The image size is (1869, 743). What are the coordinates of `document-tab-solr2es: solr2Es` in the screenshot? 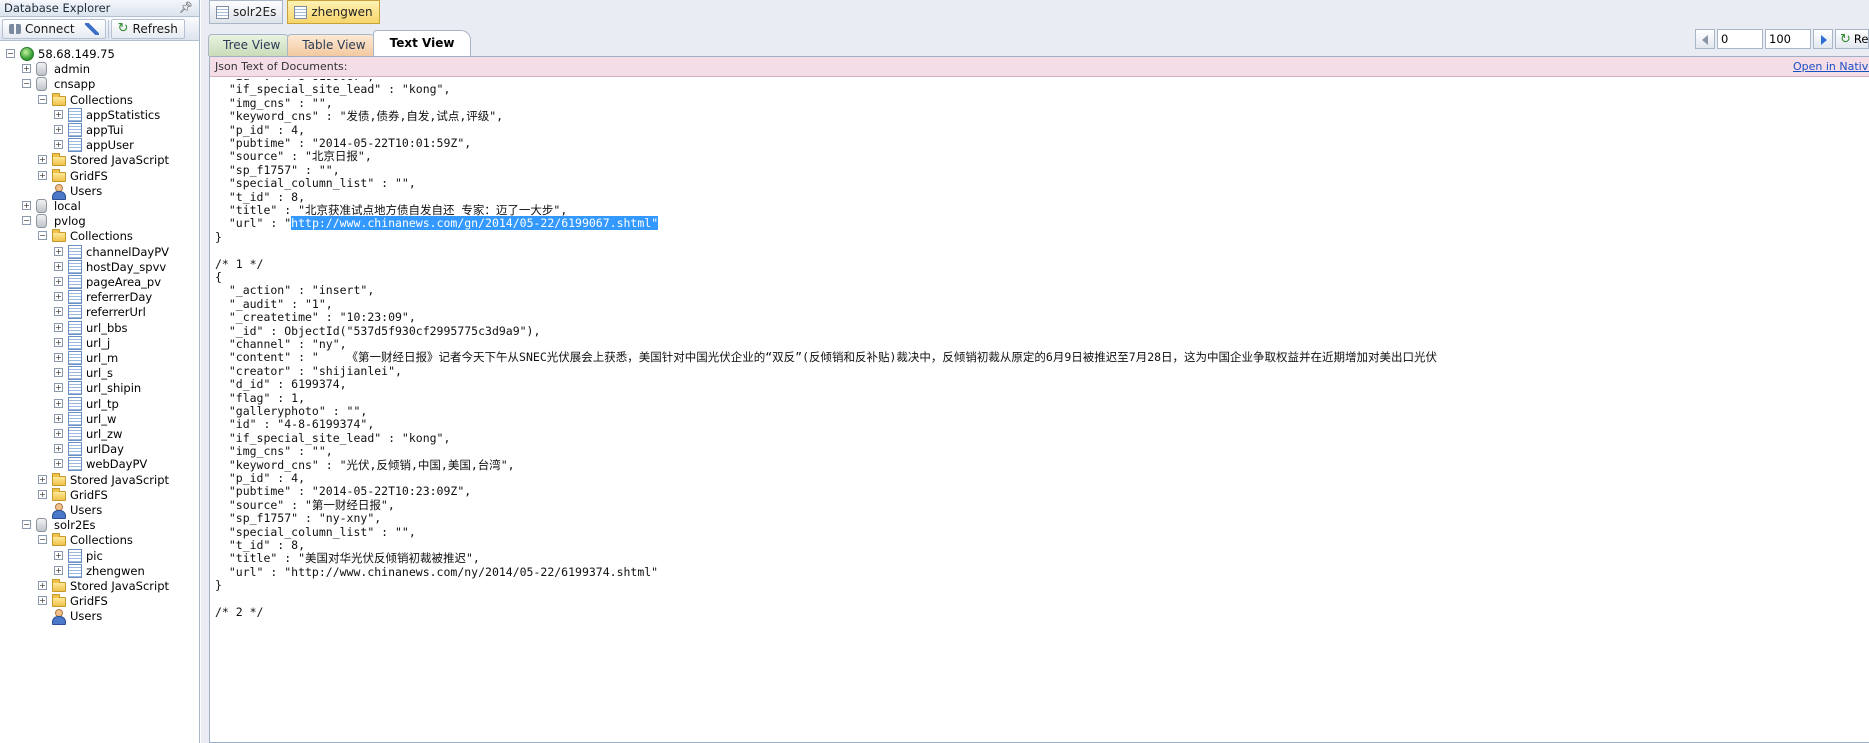 It's located at (246, 12).